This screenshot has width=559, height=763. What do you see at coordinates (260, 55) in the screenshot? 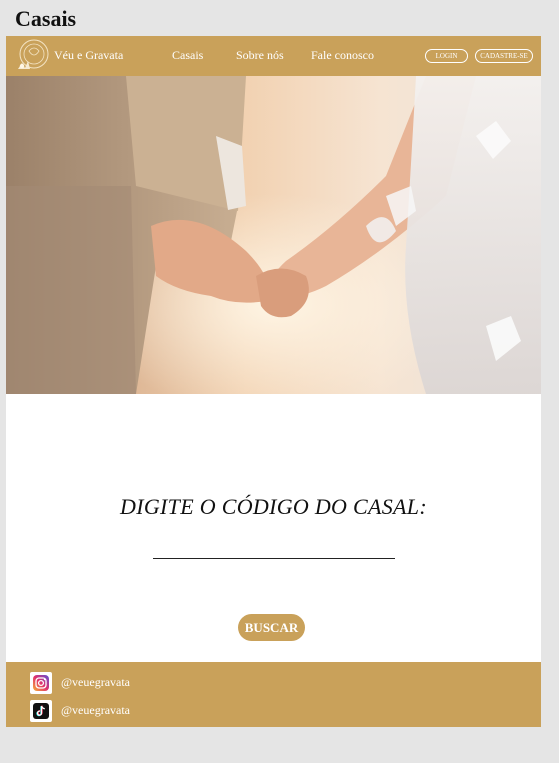
I see `nav-link-sobre-nos: Sobre nós` at bounding box center [260, 55].